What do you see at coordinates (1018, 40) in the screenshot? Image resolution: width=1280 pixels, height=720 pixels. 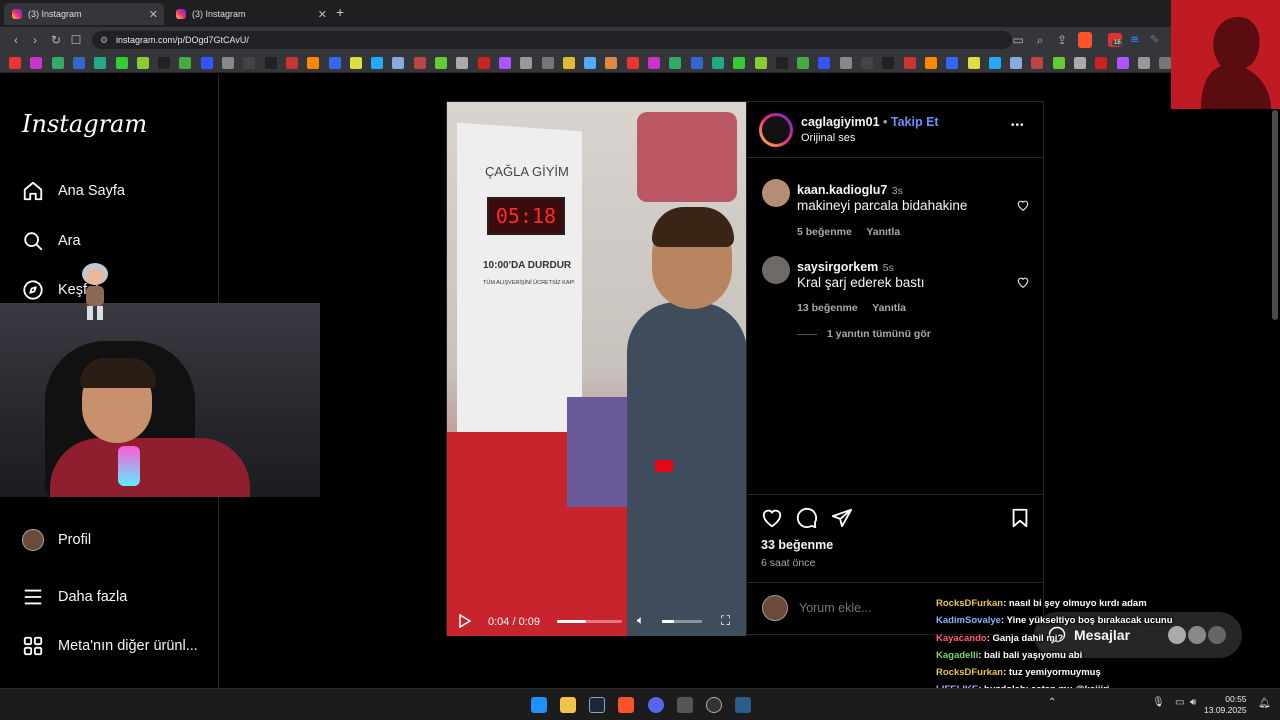 I see `install-icon: ▭` at bounding box center [1018, 40].